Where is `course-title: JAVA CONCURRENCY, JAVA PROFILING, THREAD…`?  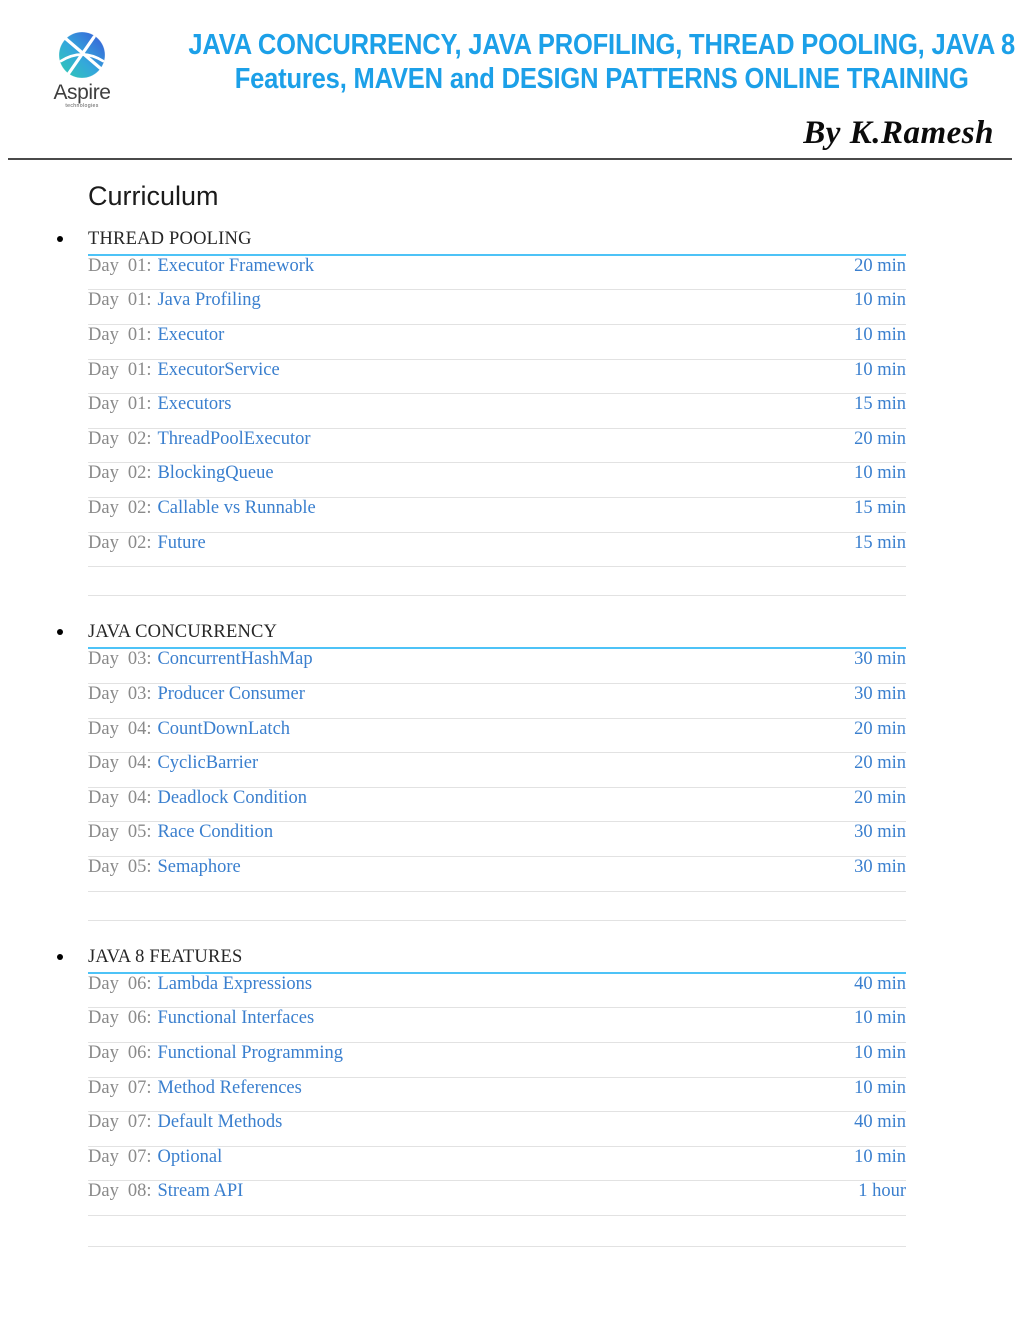
course-title: JAVA CONCURRENCY, JAVA PROFILING, THREAD… is located at coordinates (601, 62).